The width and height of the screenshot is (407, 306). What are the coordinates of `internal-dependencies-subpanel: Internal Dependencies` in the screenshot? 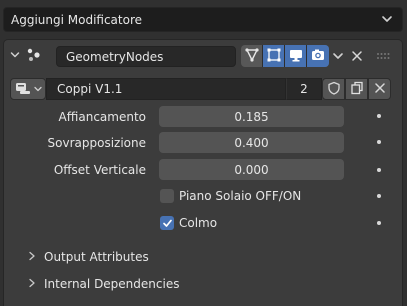 It's located at (103, 284).